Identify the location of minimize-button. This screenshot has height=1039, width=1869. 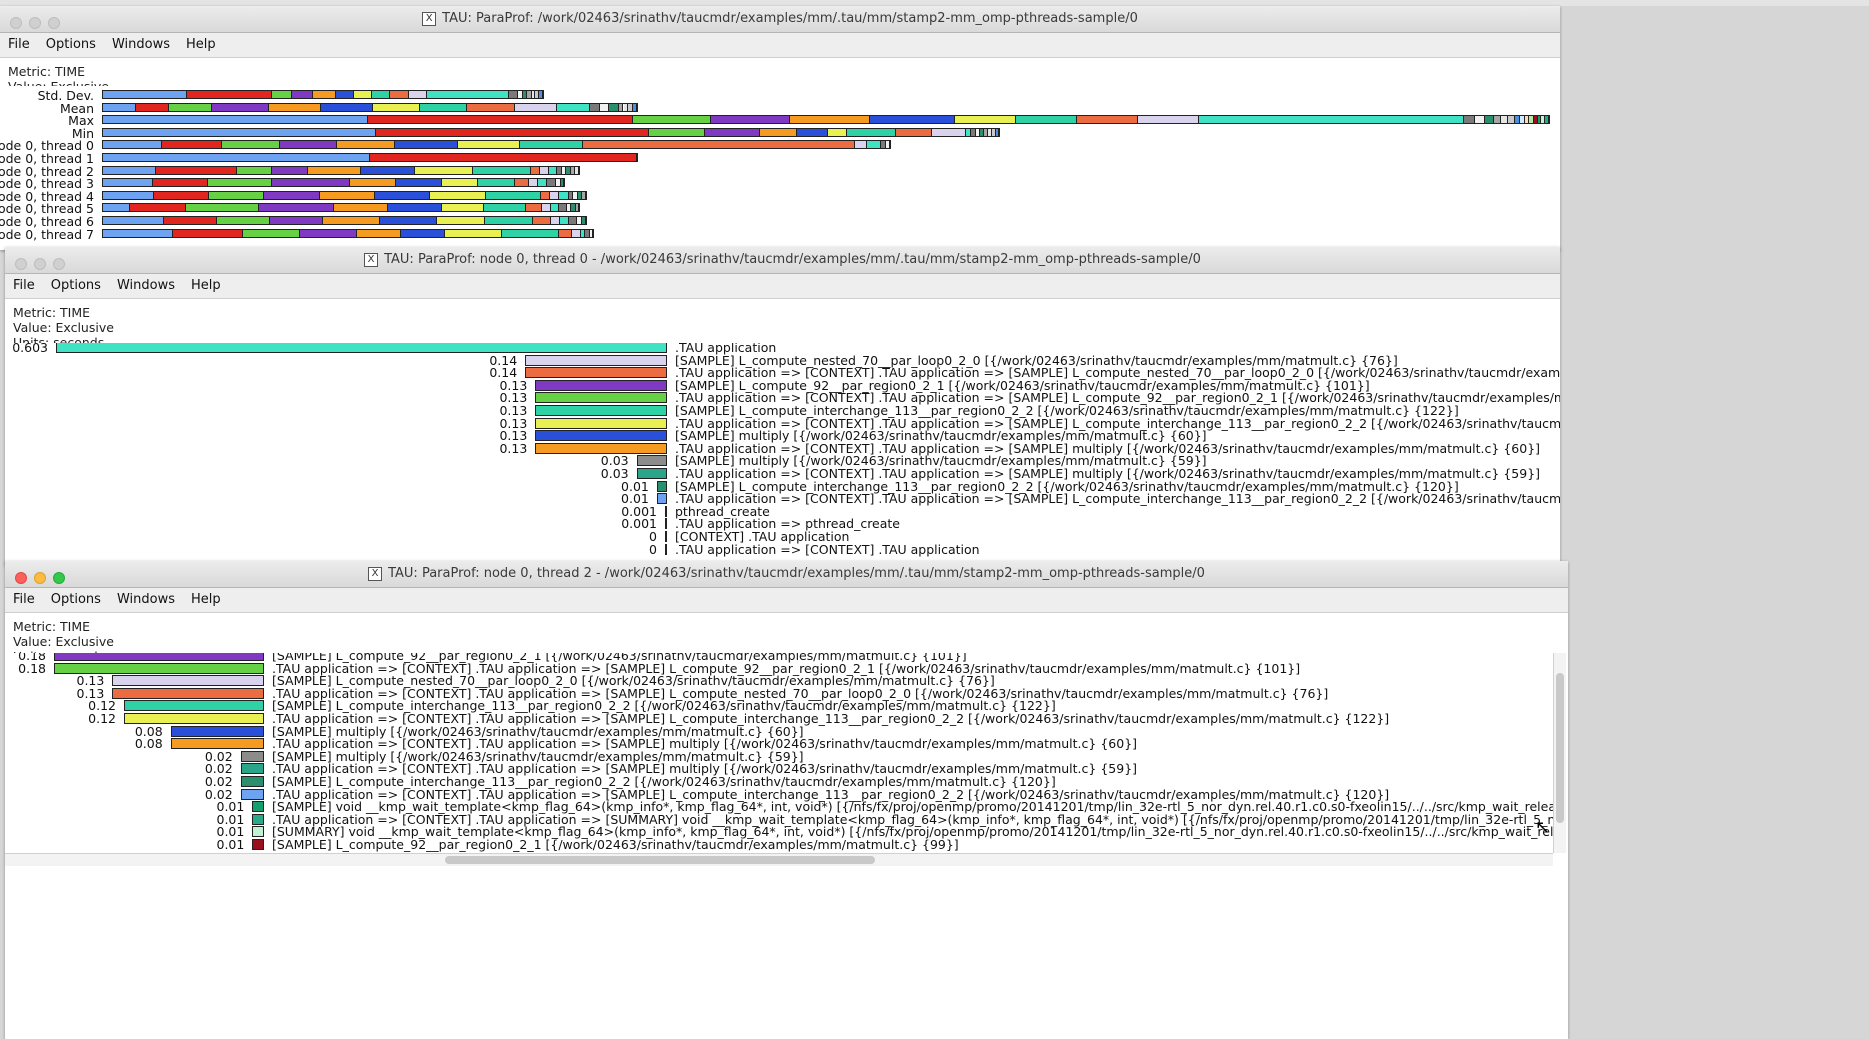
(40, 578).